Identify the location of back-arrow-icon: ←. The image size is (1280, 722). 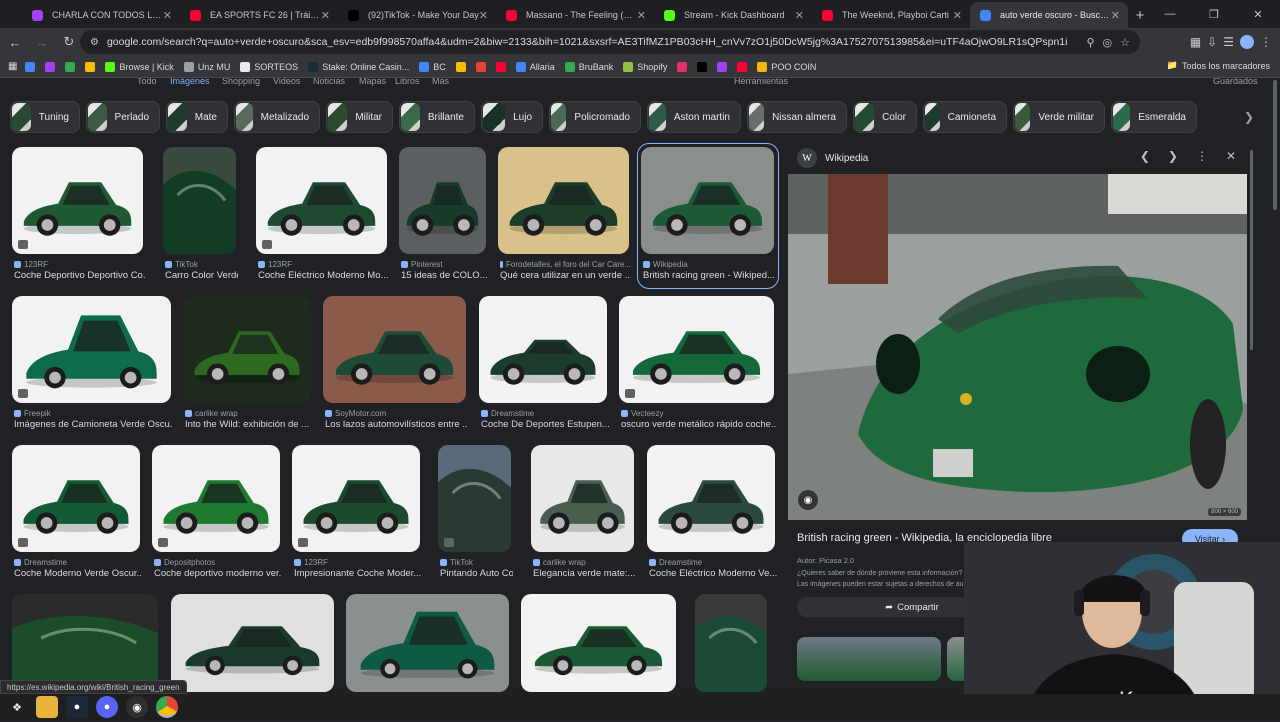
(15, 42).